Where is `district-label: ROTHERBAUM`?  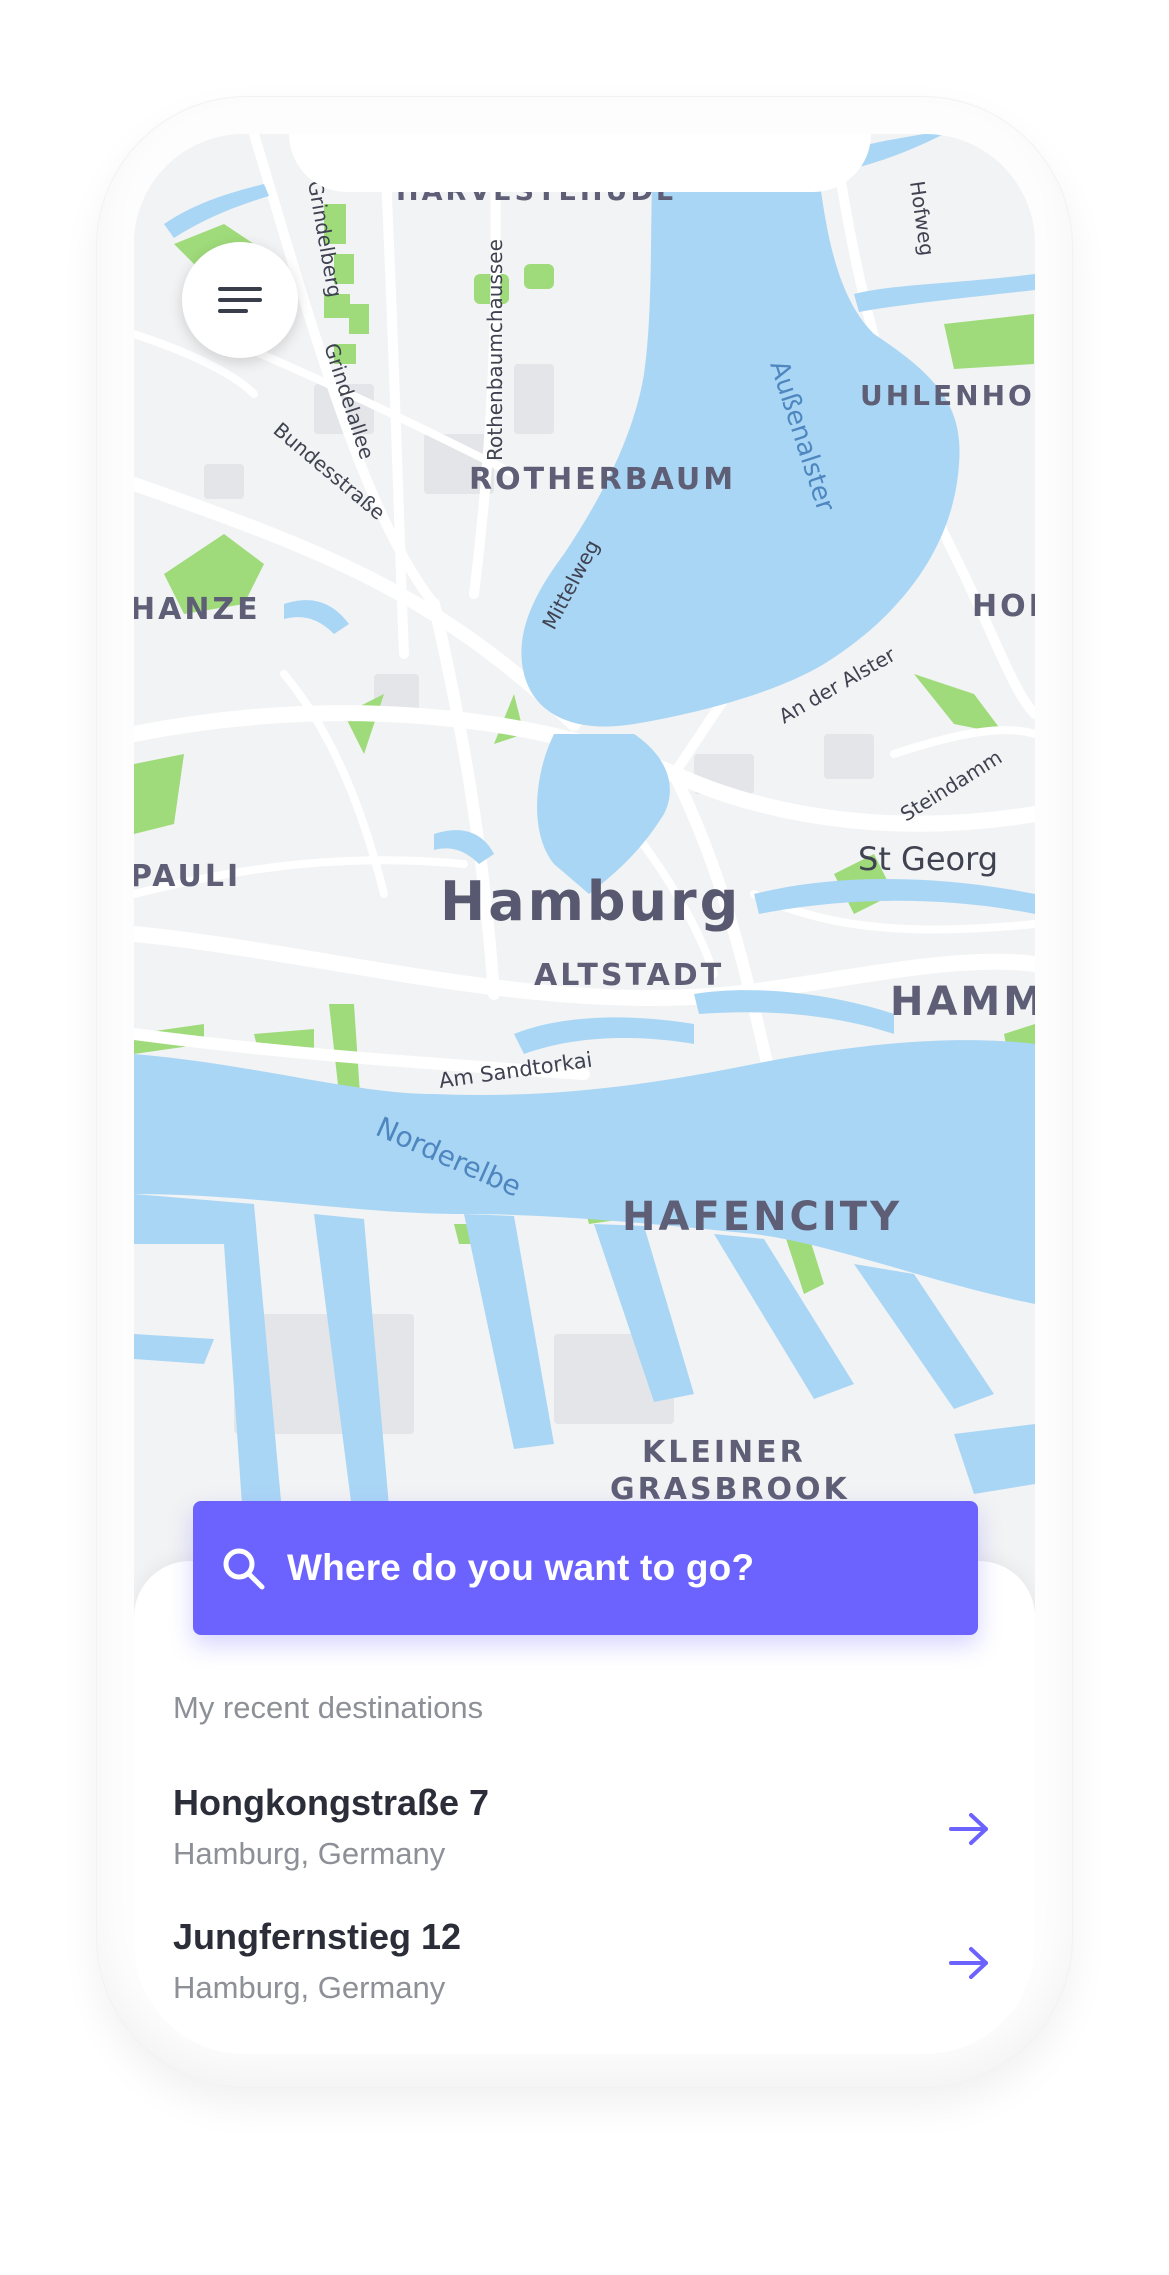
district-label: ROTHERBAUM is located at coordinates (602, 479).